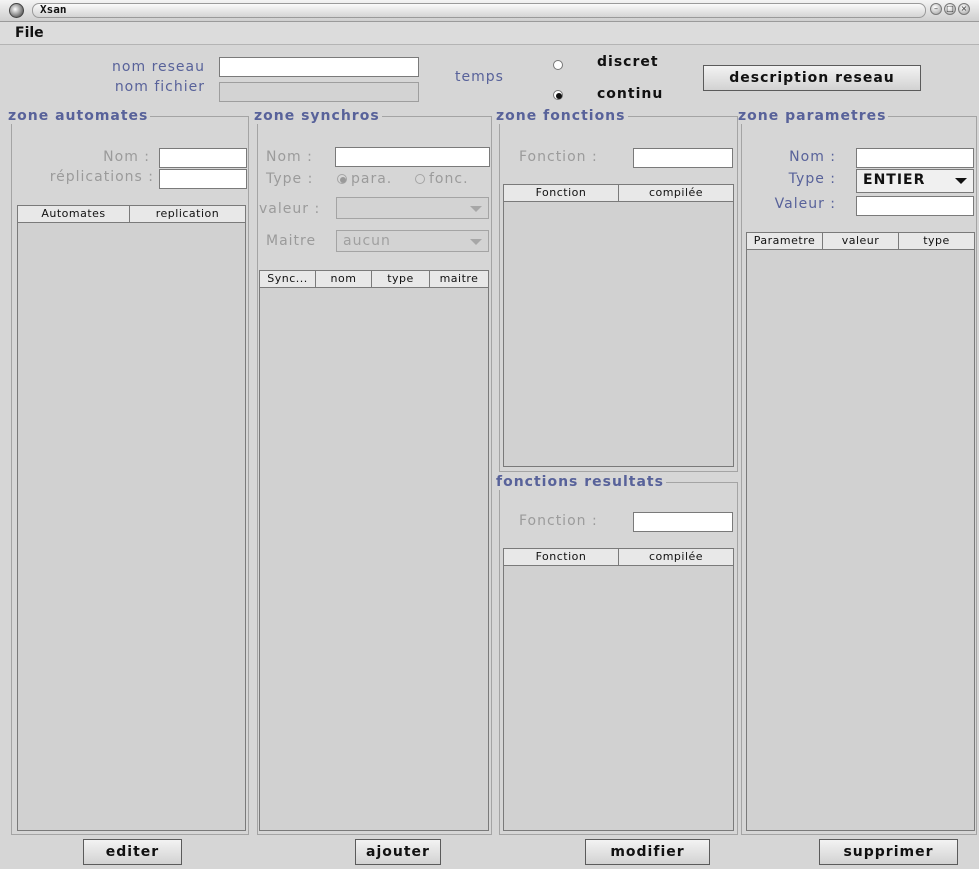  I want to click on supprimer-button: supprimer, so click(888, 852).